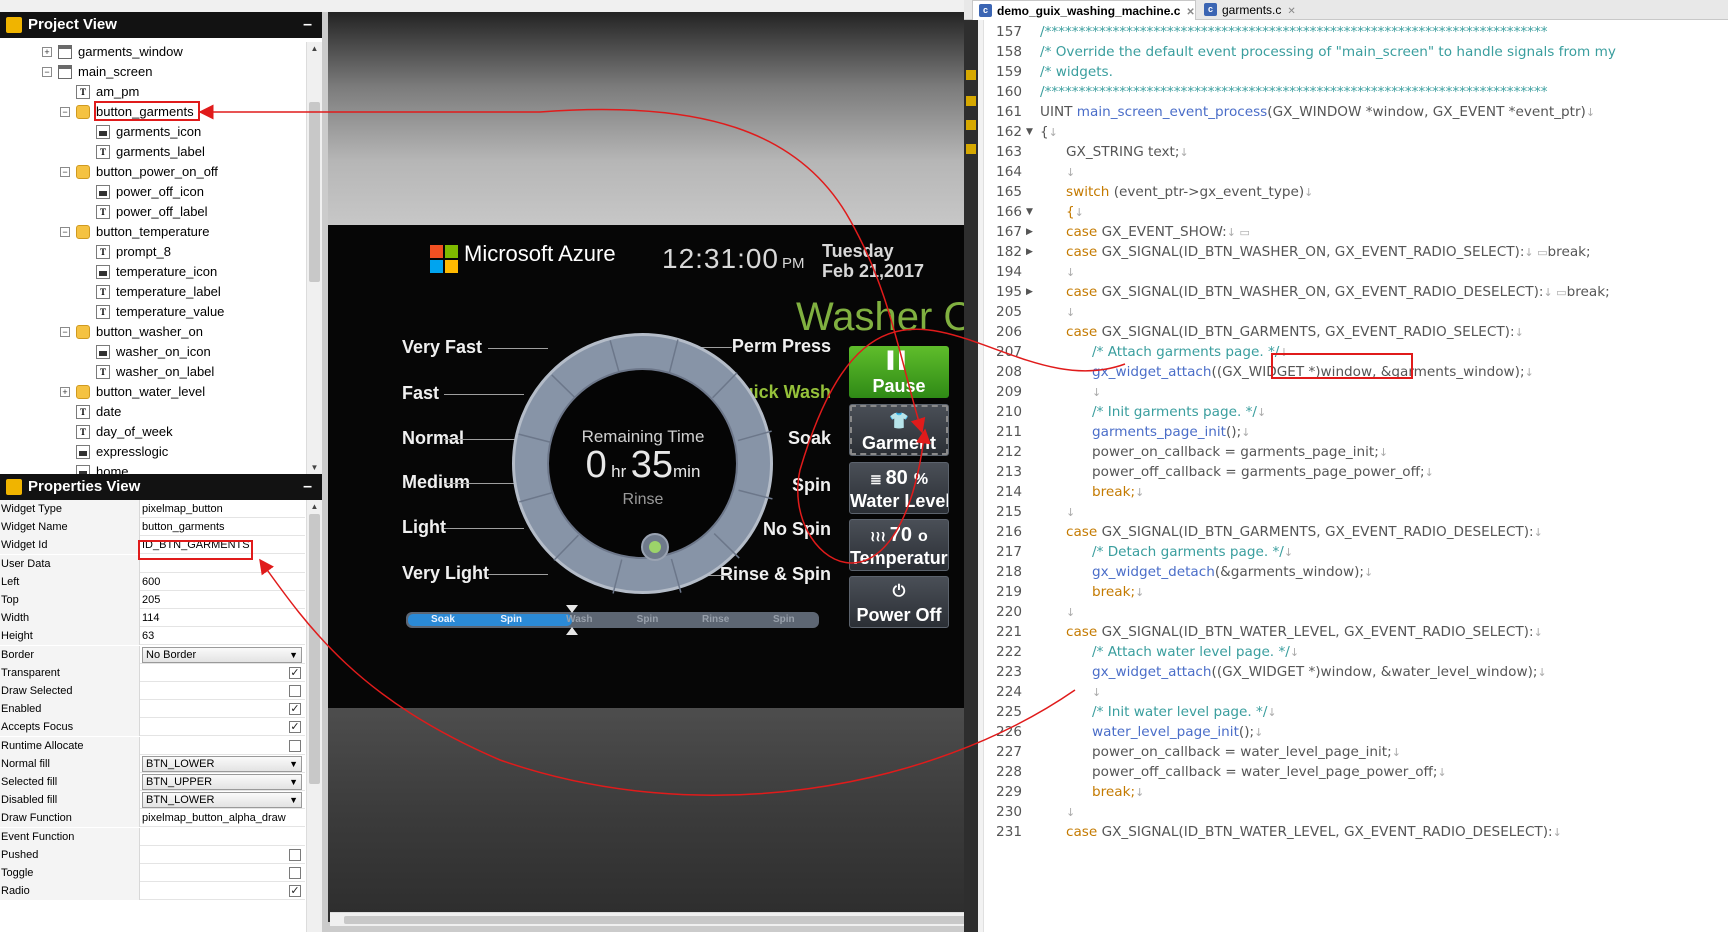 The image size is (1728, 932). What do you see at coordinates (1232, 572) in the screenshot?
I see `code-text: gx_widget_detach(&garments_window);↓` at bounding box center [1232, 572].